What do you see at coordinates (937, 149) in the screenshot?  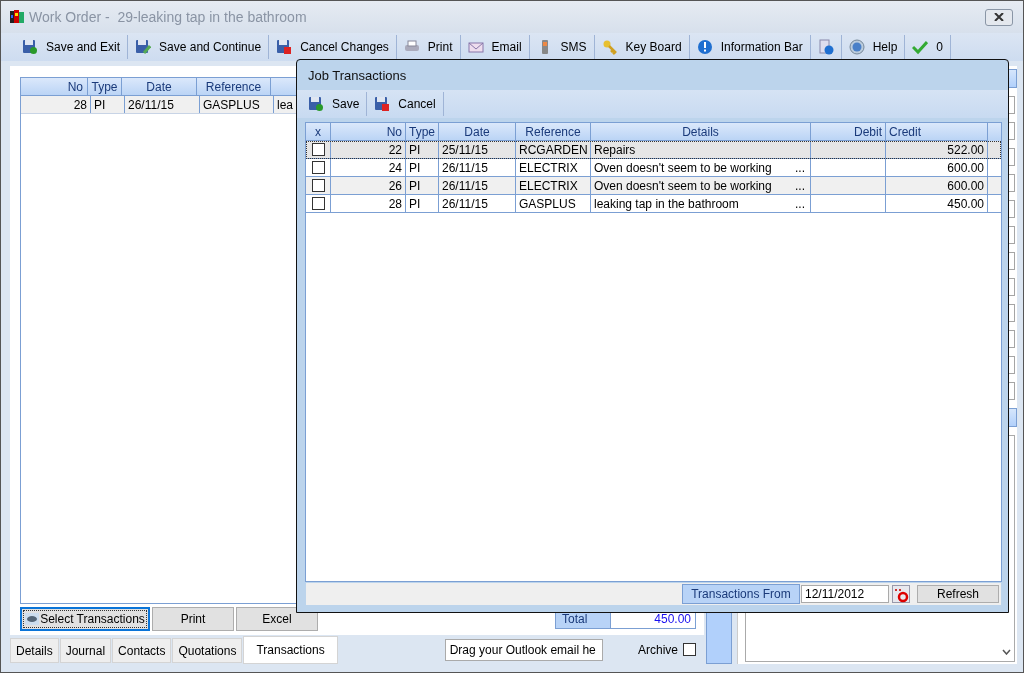 I see `table-cell: 522.00` at bounding box center [937, 149].